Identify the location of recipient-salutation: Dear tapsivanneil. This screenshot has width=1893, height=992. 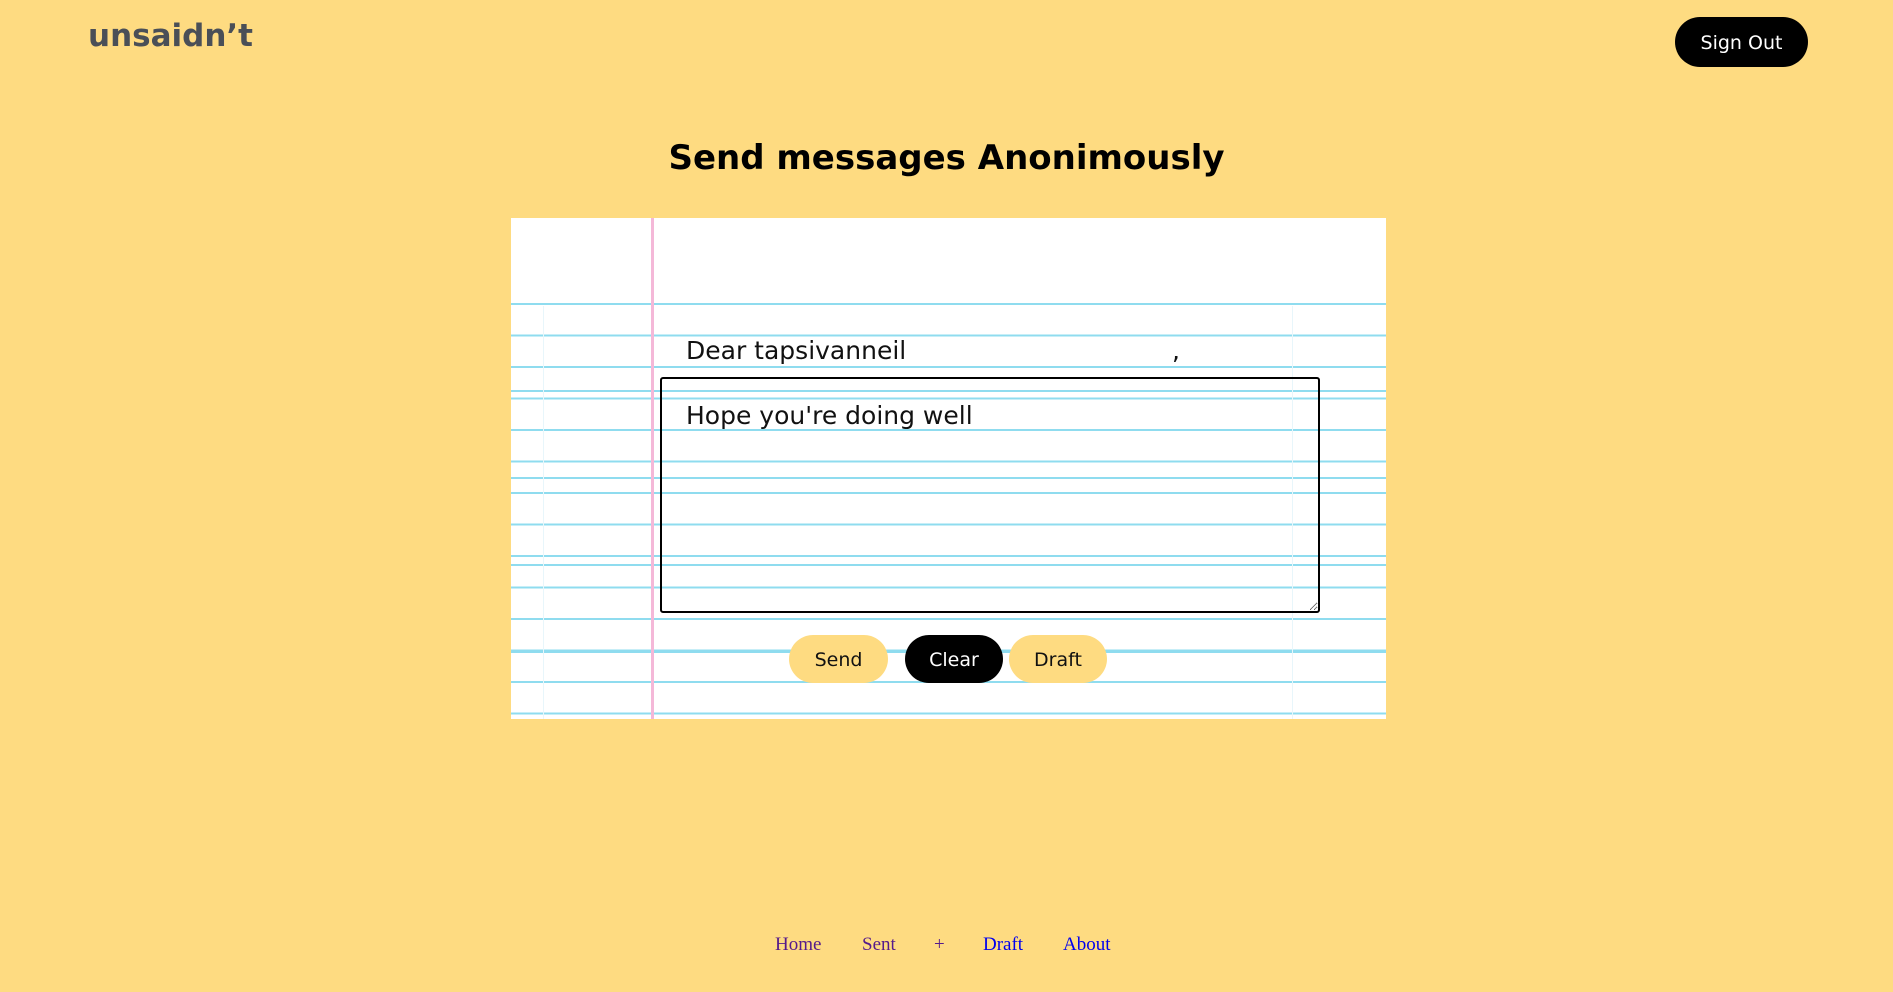
(796, 350).